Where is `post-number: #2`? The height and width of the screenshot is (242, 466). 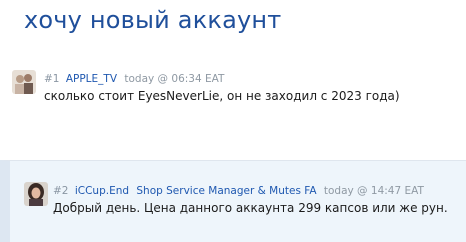
post-number: #2 is located at coordinates (60, 191).